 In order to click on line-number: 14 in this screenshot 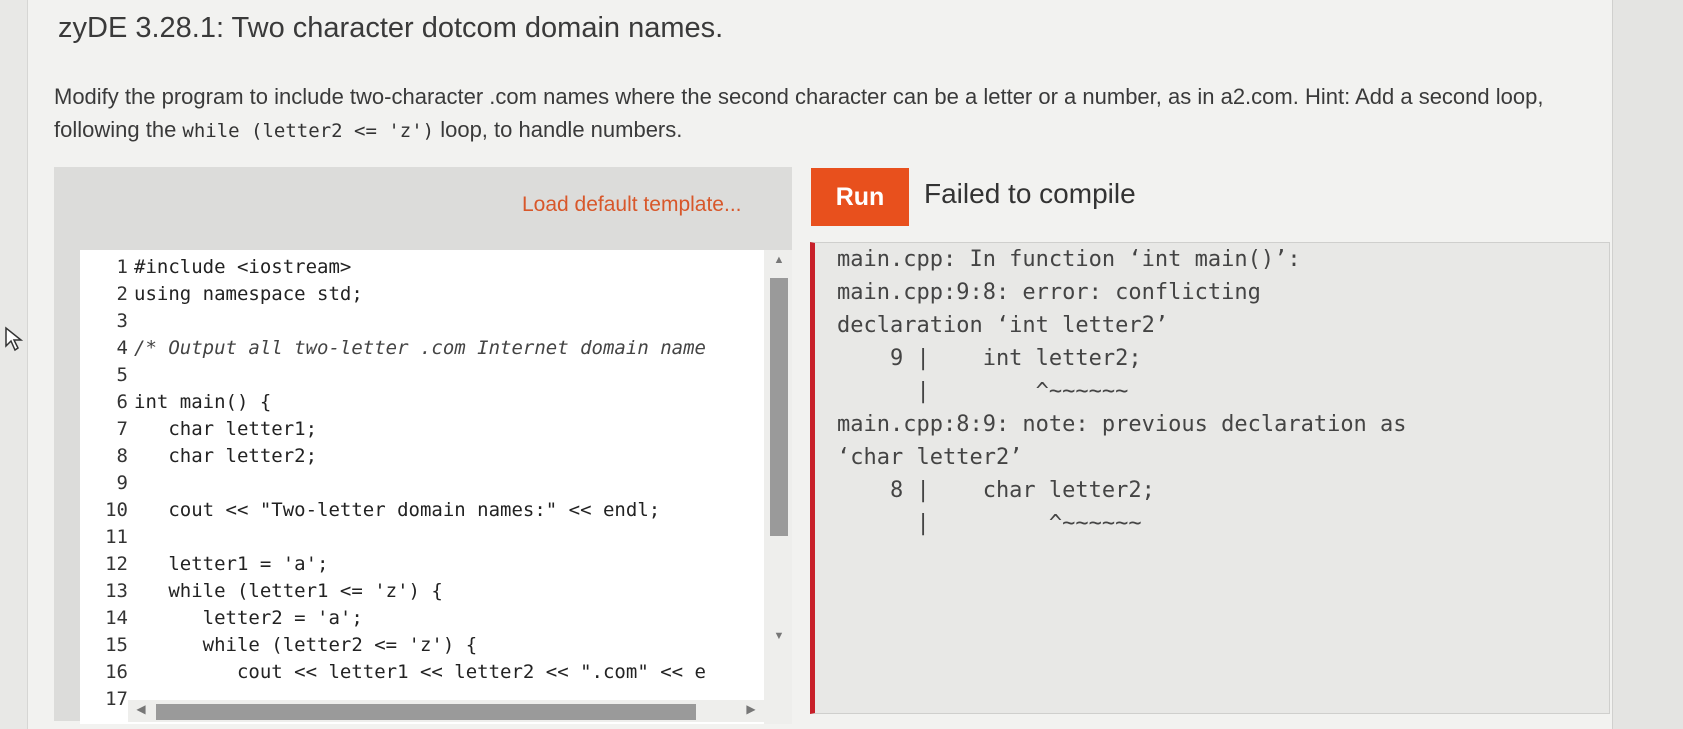, I will do `click(116, 618)`.